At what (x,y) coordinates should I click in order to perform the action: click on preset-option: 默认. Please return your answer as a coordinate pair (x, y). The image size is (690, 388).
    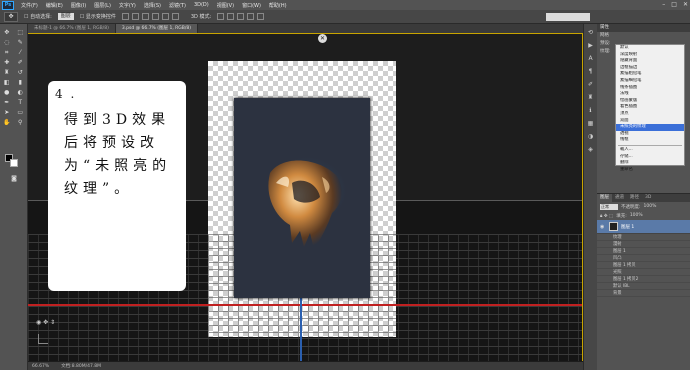
    Looking at the image, I should click on (650, 48).